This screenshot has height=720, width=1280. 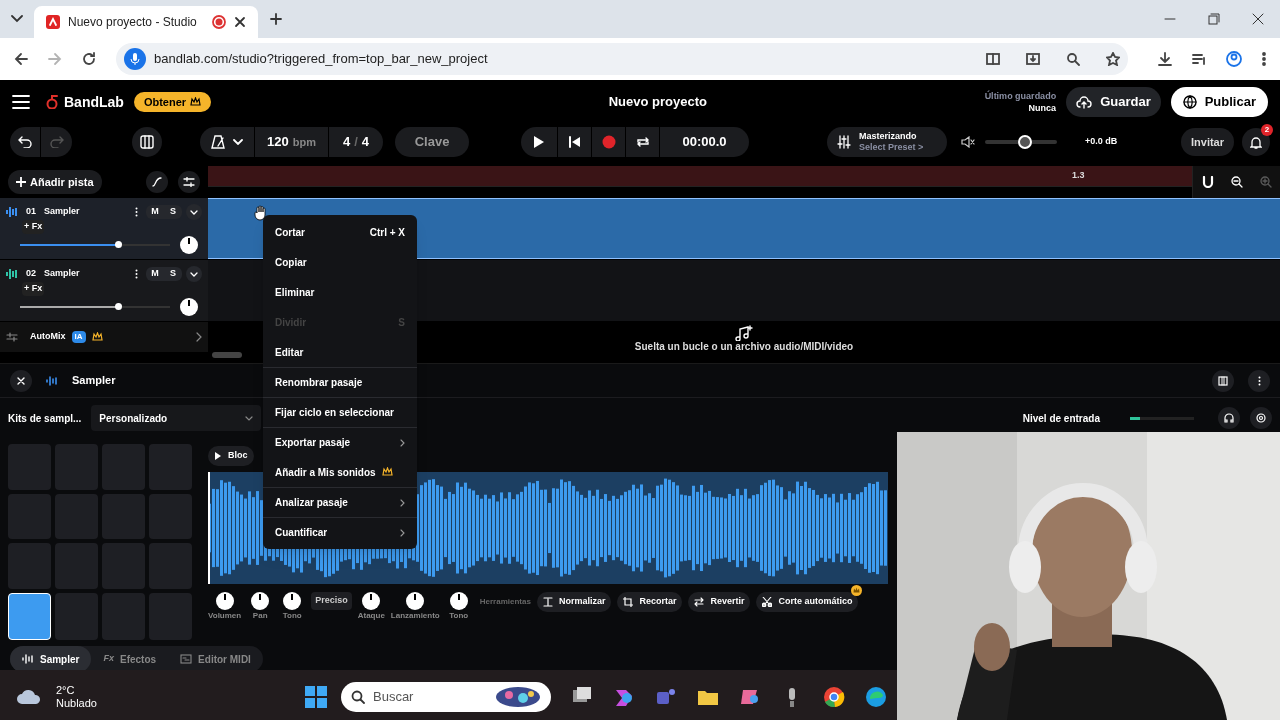 What do you see at coordinates (225, 616) in the screenshot?
I see `knob-label: Volumen` at bounding box center [225, 616].